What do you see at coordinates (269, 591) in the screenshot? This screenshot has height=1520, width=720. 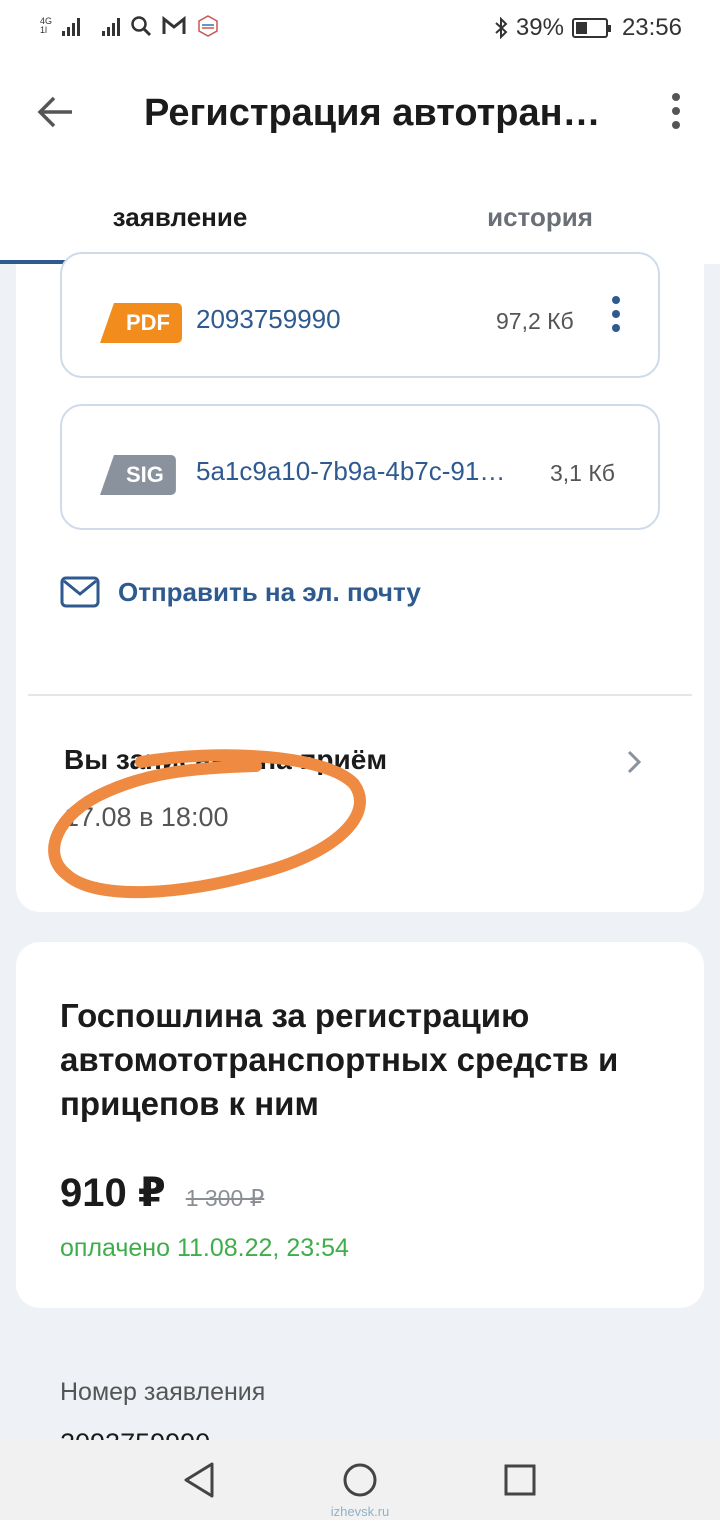 I see `send-email-label: Отправить на эл. почту` at bounding box center [269, 591].